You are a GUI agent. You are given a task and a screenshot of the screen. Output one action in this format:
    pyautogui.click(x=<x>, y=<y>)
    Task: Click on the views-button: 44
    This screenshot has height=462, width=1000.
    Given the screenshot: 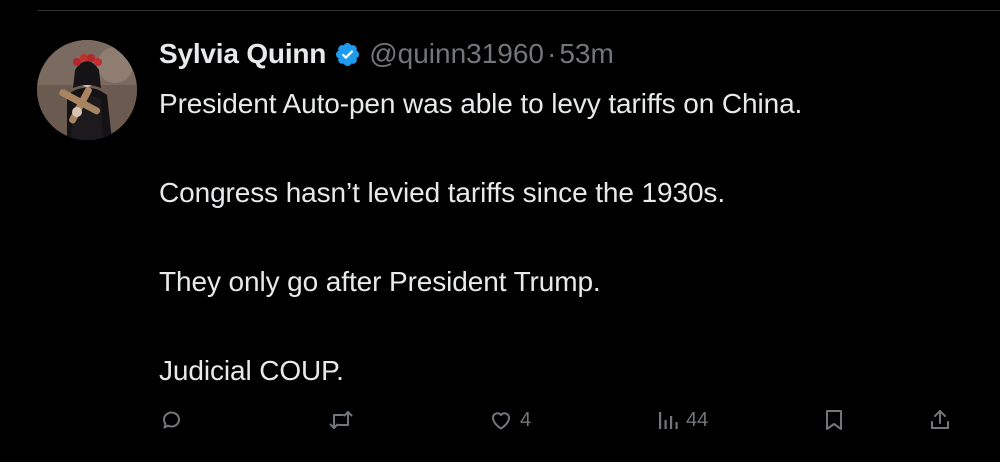 What is the action you would take?
    pyautogui.click(x=682, y=420)
    